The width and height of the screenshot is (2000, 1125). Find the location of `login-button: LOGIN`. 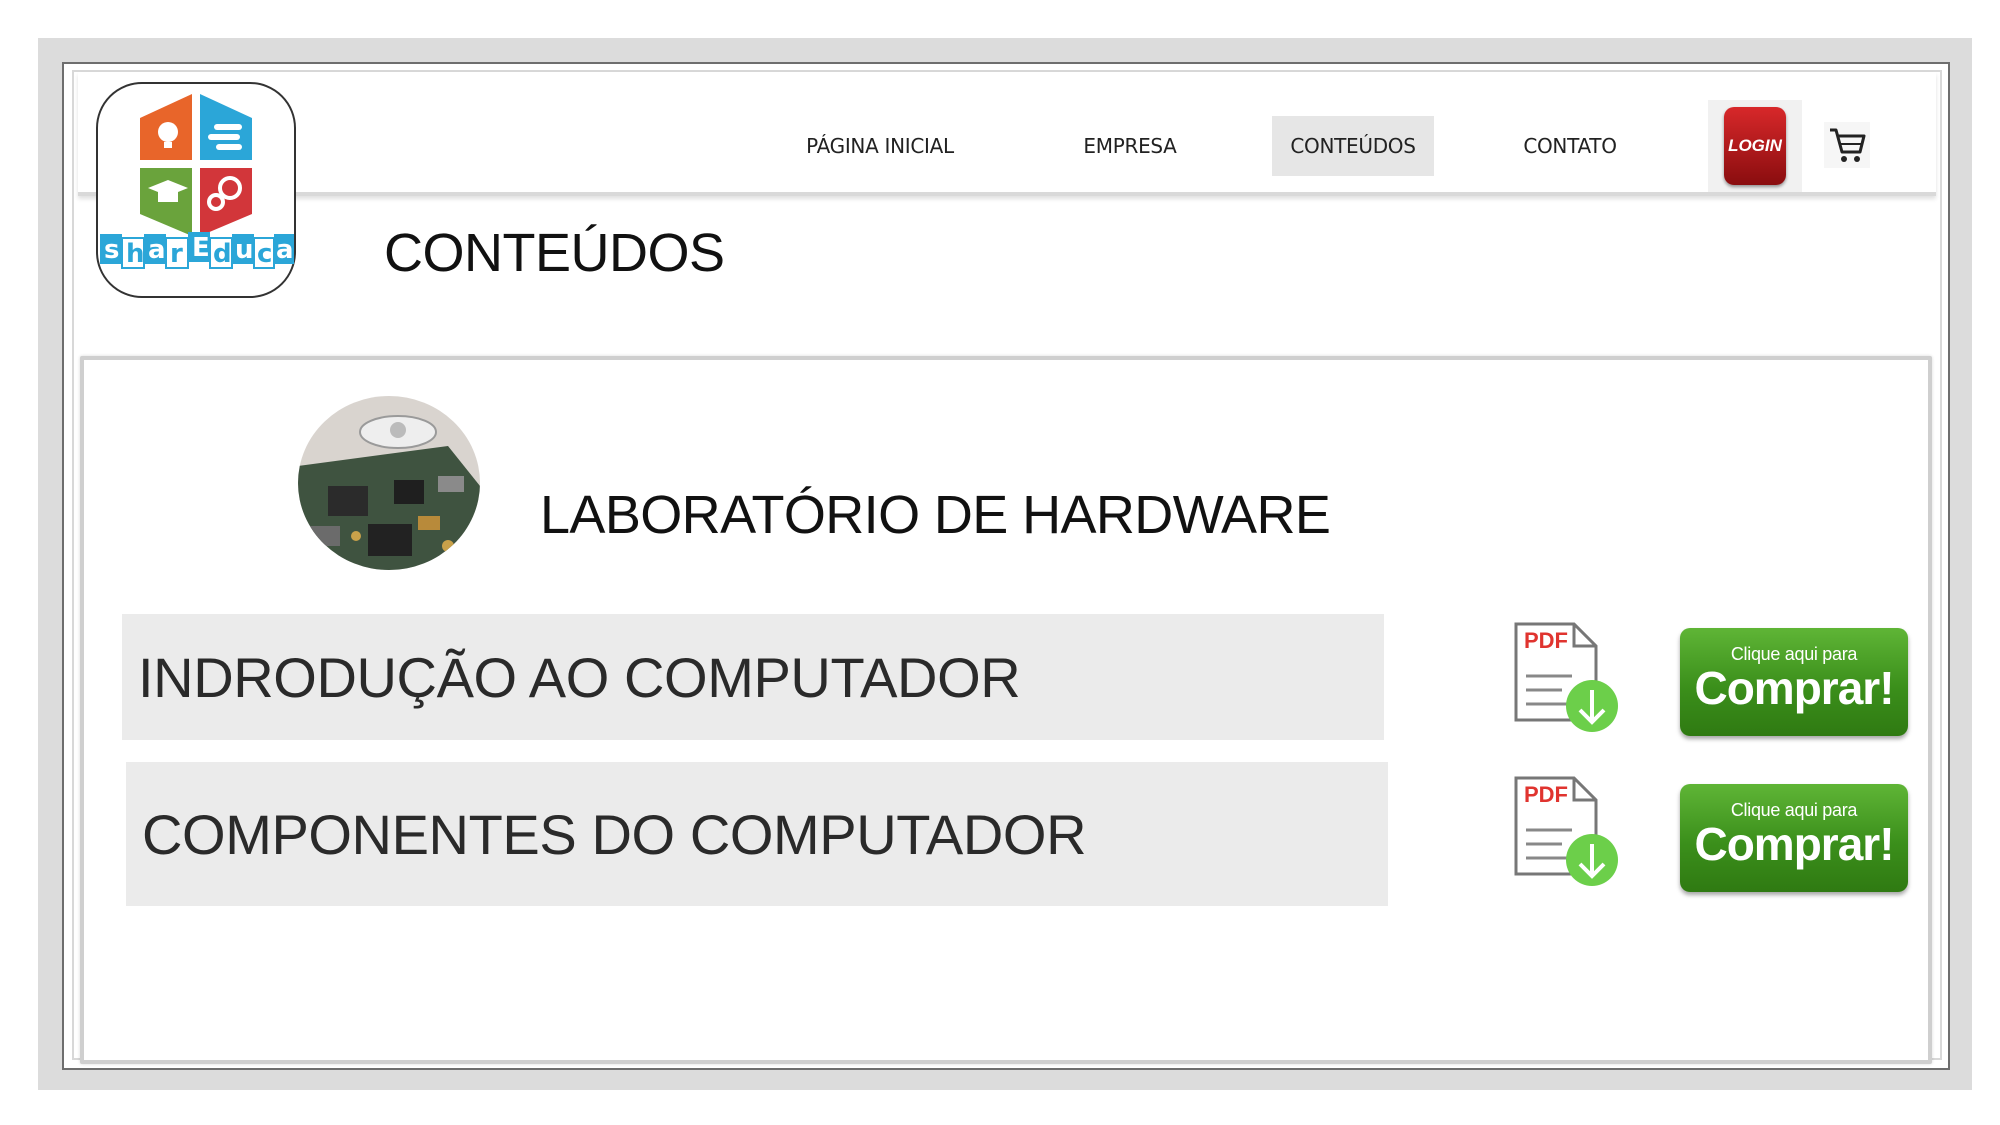

login-button: LOGIN is located at coordinates (1755, 146).